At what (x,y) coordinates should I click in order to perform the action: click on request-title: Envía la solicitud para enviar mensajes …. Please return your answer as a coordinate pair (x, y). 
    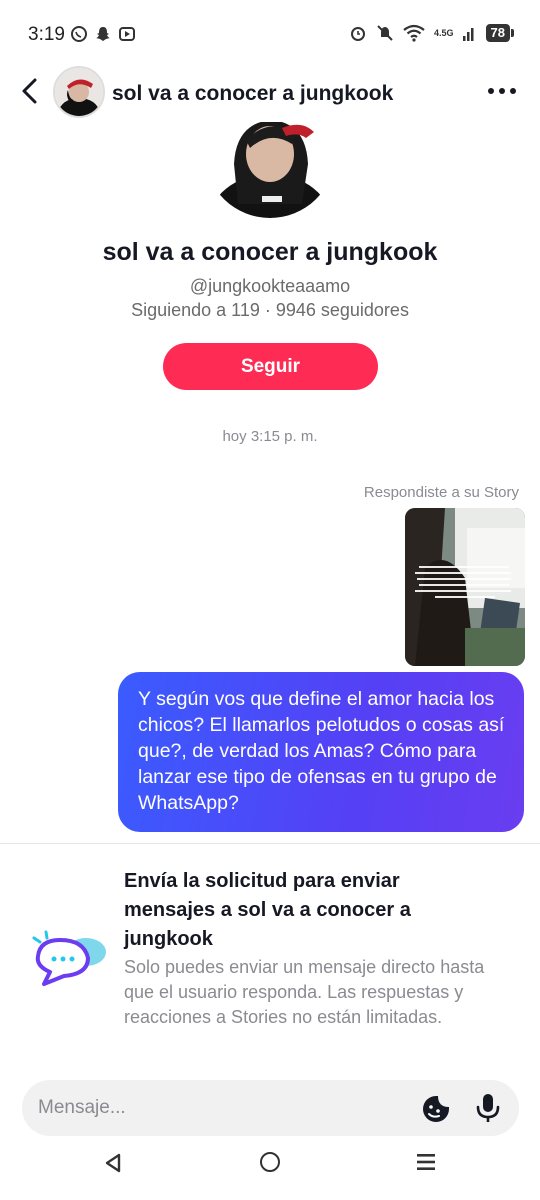
    Looking at the image, I should click on (267, 910).